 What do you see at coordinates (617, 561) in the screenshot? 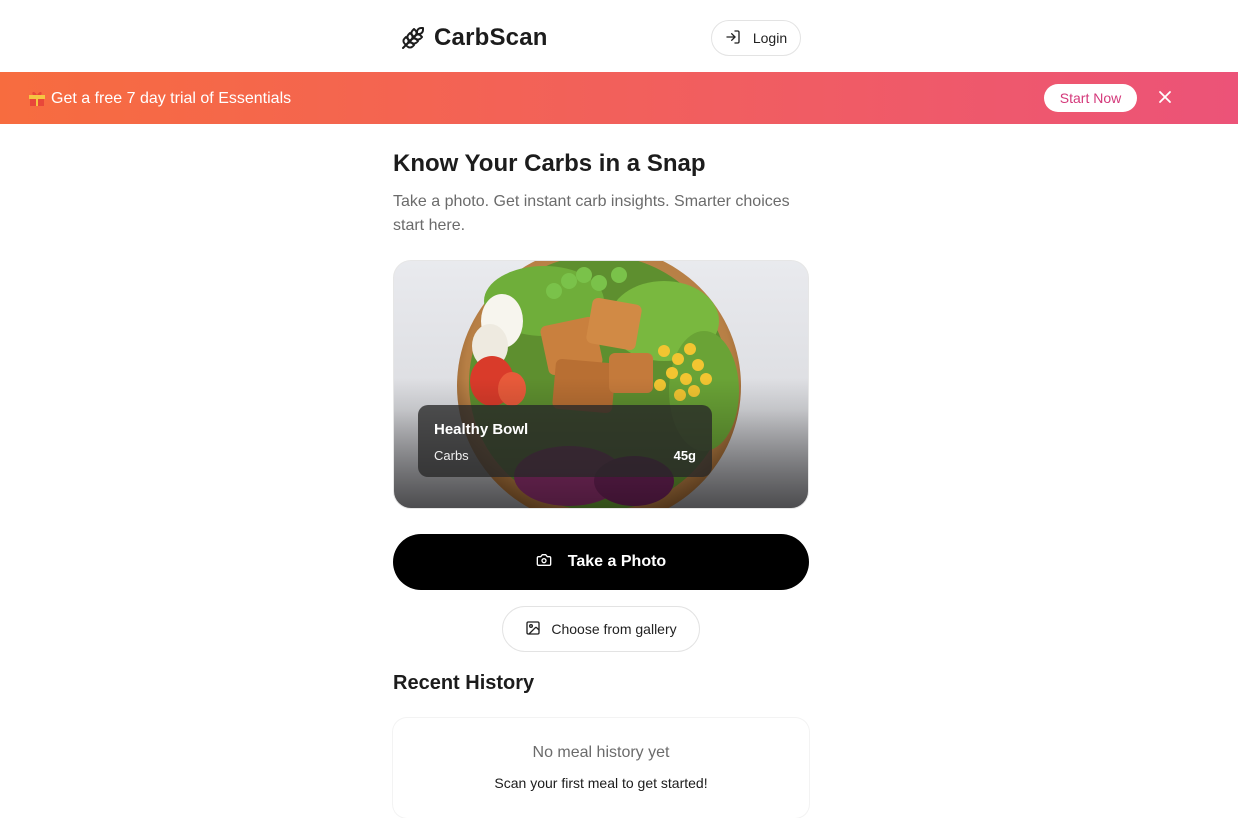
I see `take-photo-label: Take a Photo` at bounding box center [617, 561].